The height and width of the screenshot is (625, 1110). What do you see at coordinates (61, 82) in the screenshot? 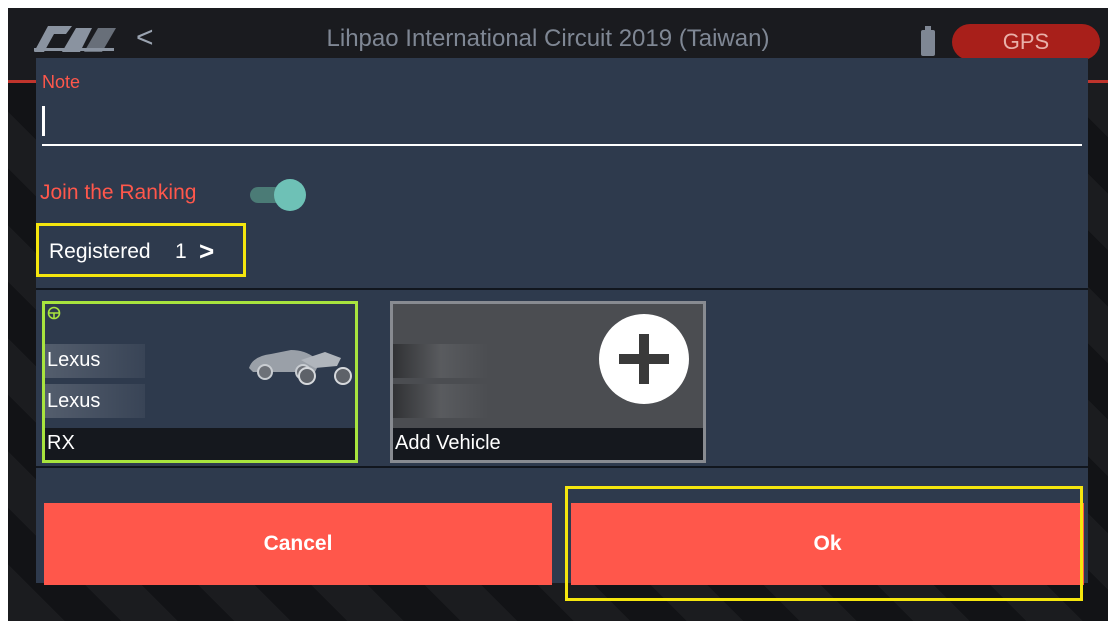
I see `note-label: Note` at bounding box center [61, 82].